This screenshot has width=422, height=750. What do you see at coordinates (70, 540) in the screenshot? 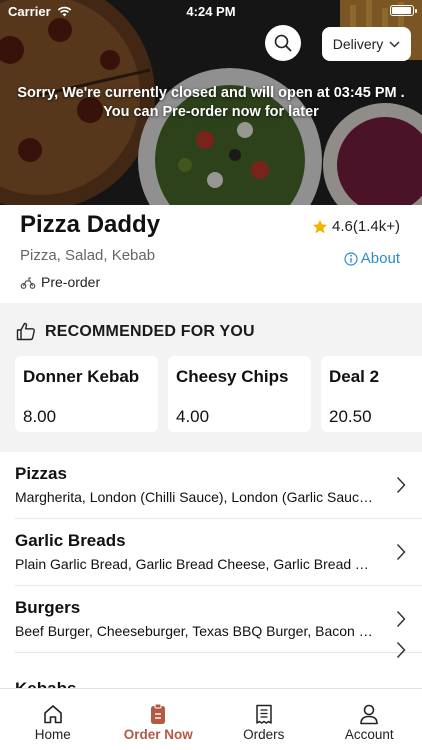
I see `category-title: Garlic Breads` at bounding box center [70, 540].